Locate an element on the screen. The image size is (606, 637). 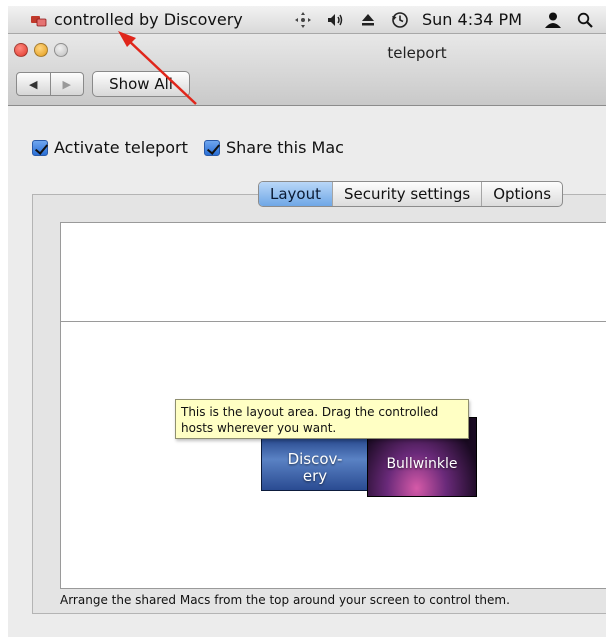
eject-icon is located at coordinates (368, 19).